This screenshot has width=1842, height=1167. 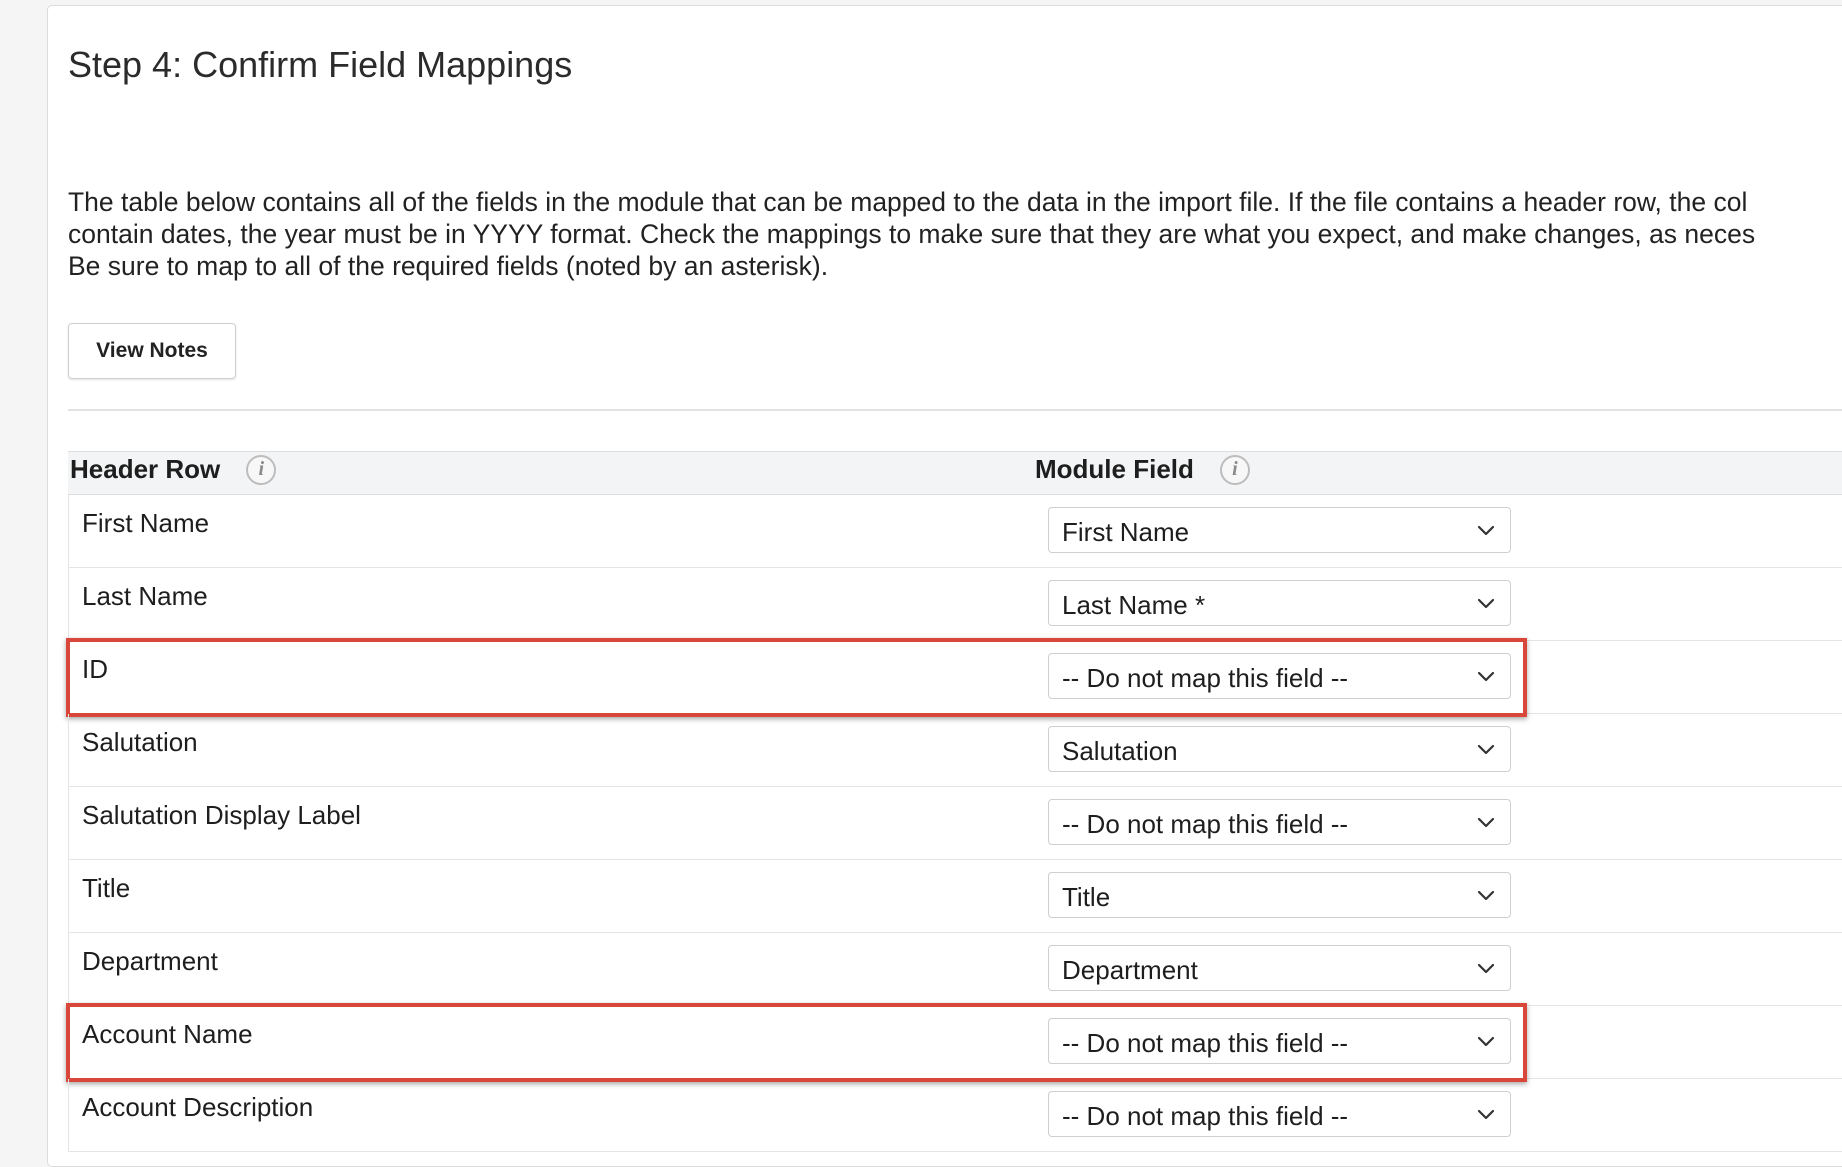 What do you see at coordinates (1130, 970) in the screenshot?
I see `module-field-select-value: Department` at bounding box center [1130, 970].